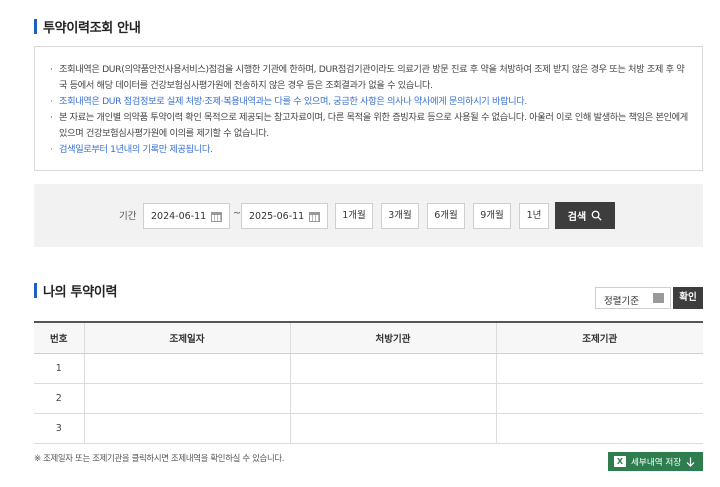 Image resolution: width=720 pixels, height=487 pixels. I want to click on column-header-pharmacy: 조제기관, so click(599, 337).